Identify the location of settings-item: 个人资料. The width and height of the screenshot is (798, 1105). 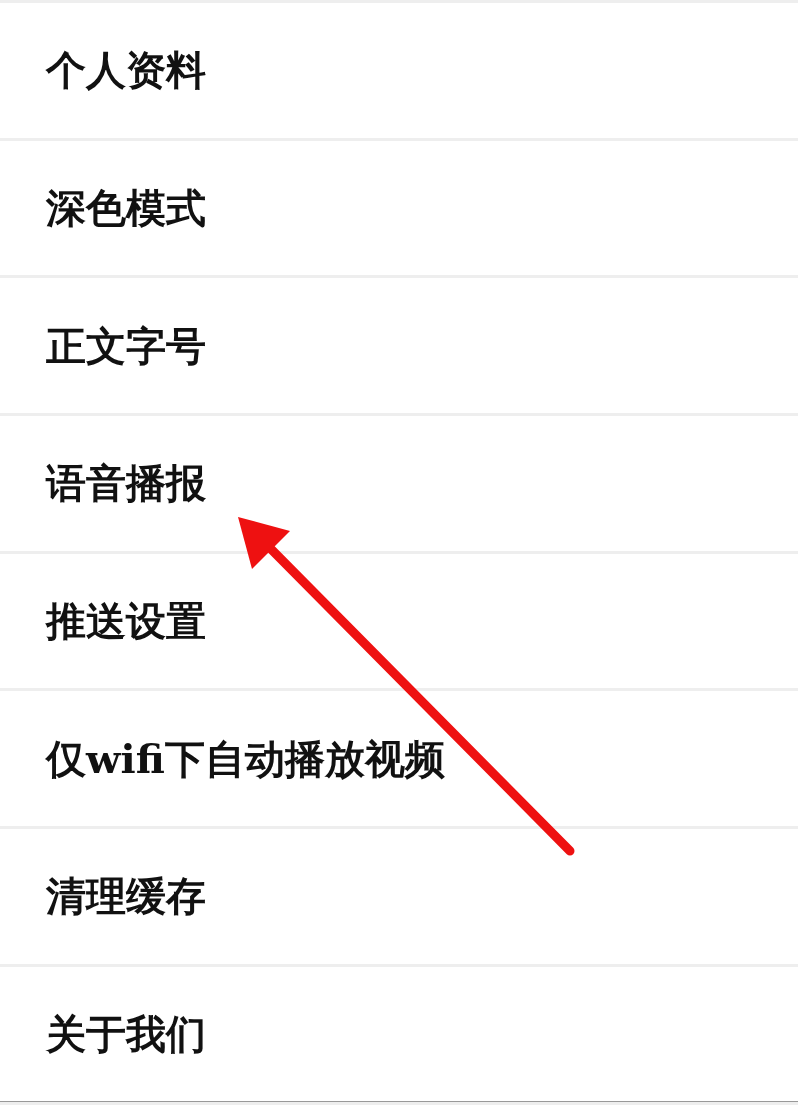
(126, 70).